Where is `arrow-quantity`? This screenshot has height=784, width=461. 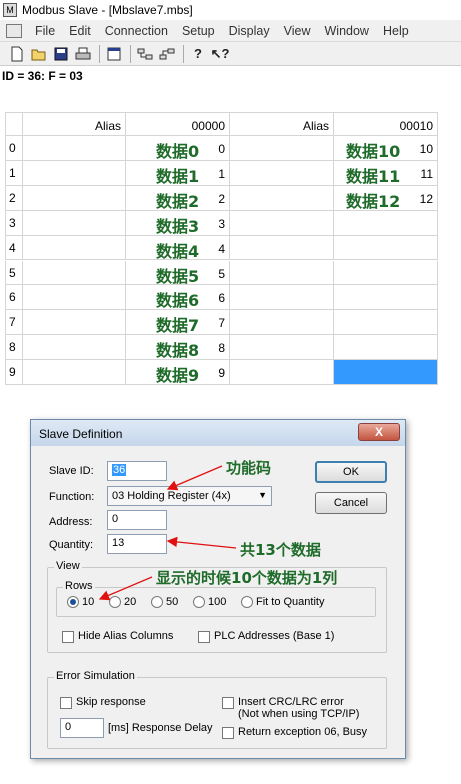
arrow-quantity is located at coordinates (201, 542).